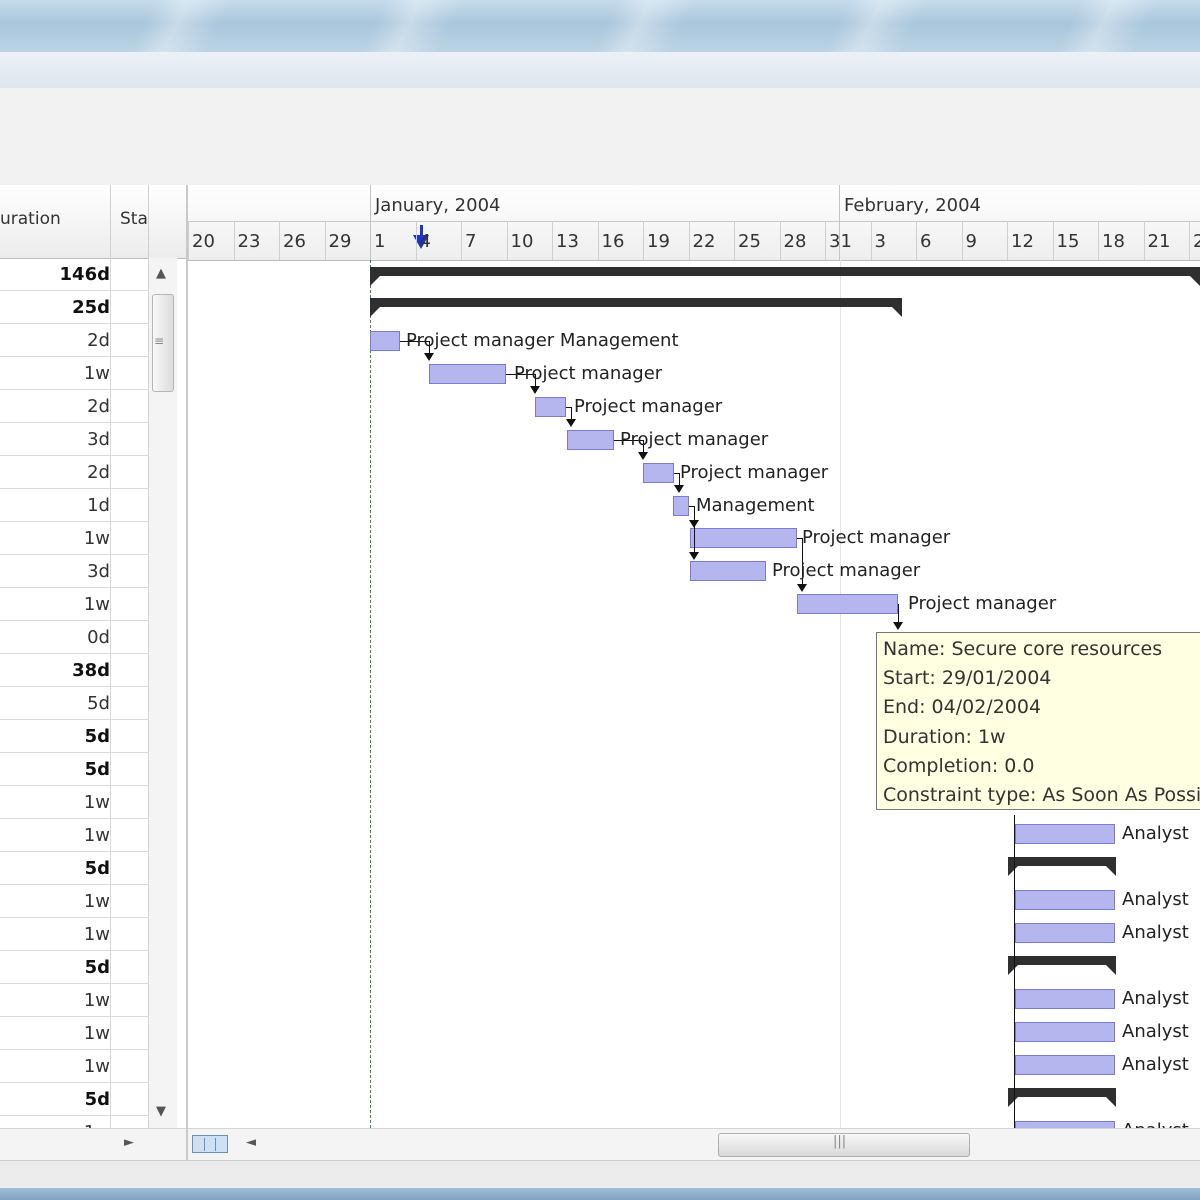 The image size is (1200, 1200). Describe the element at coordinates (1041, 795) in the screenshot. I see `tooltip-constraint: Constraint type: As Soon As Possi` at that location.